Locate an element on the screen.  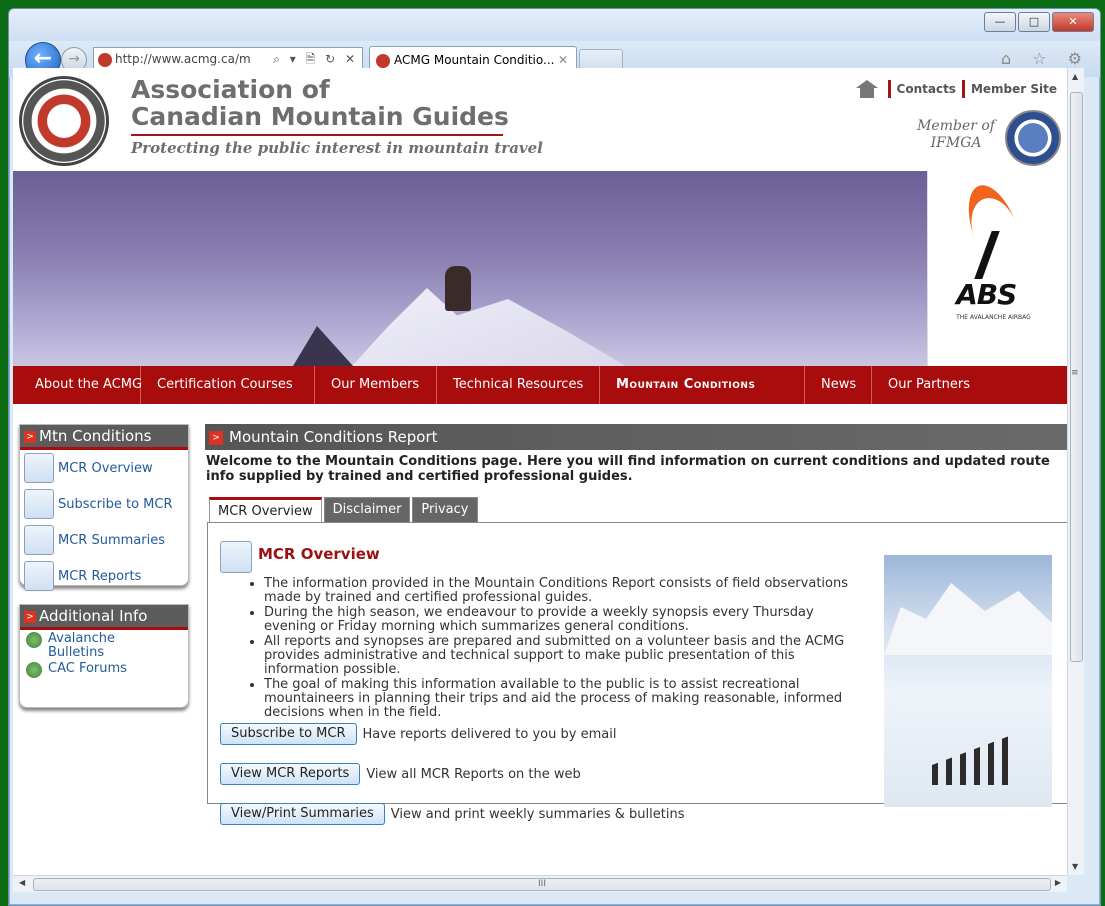
site-favicon-icon is located at coordinates (105, 59).